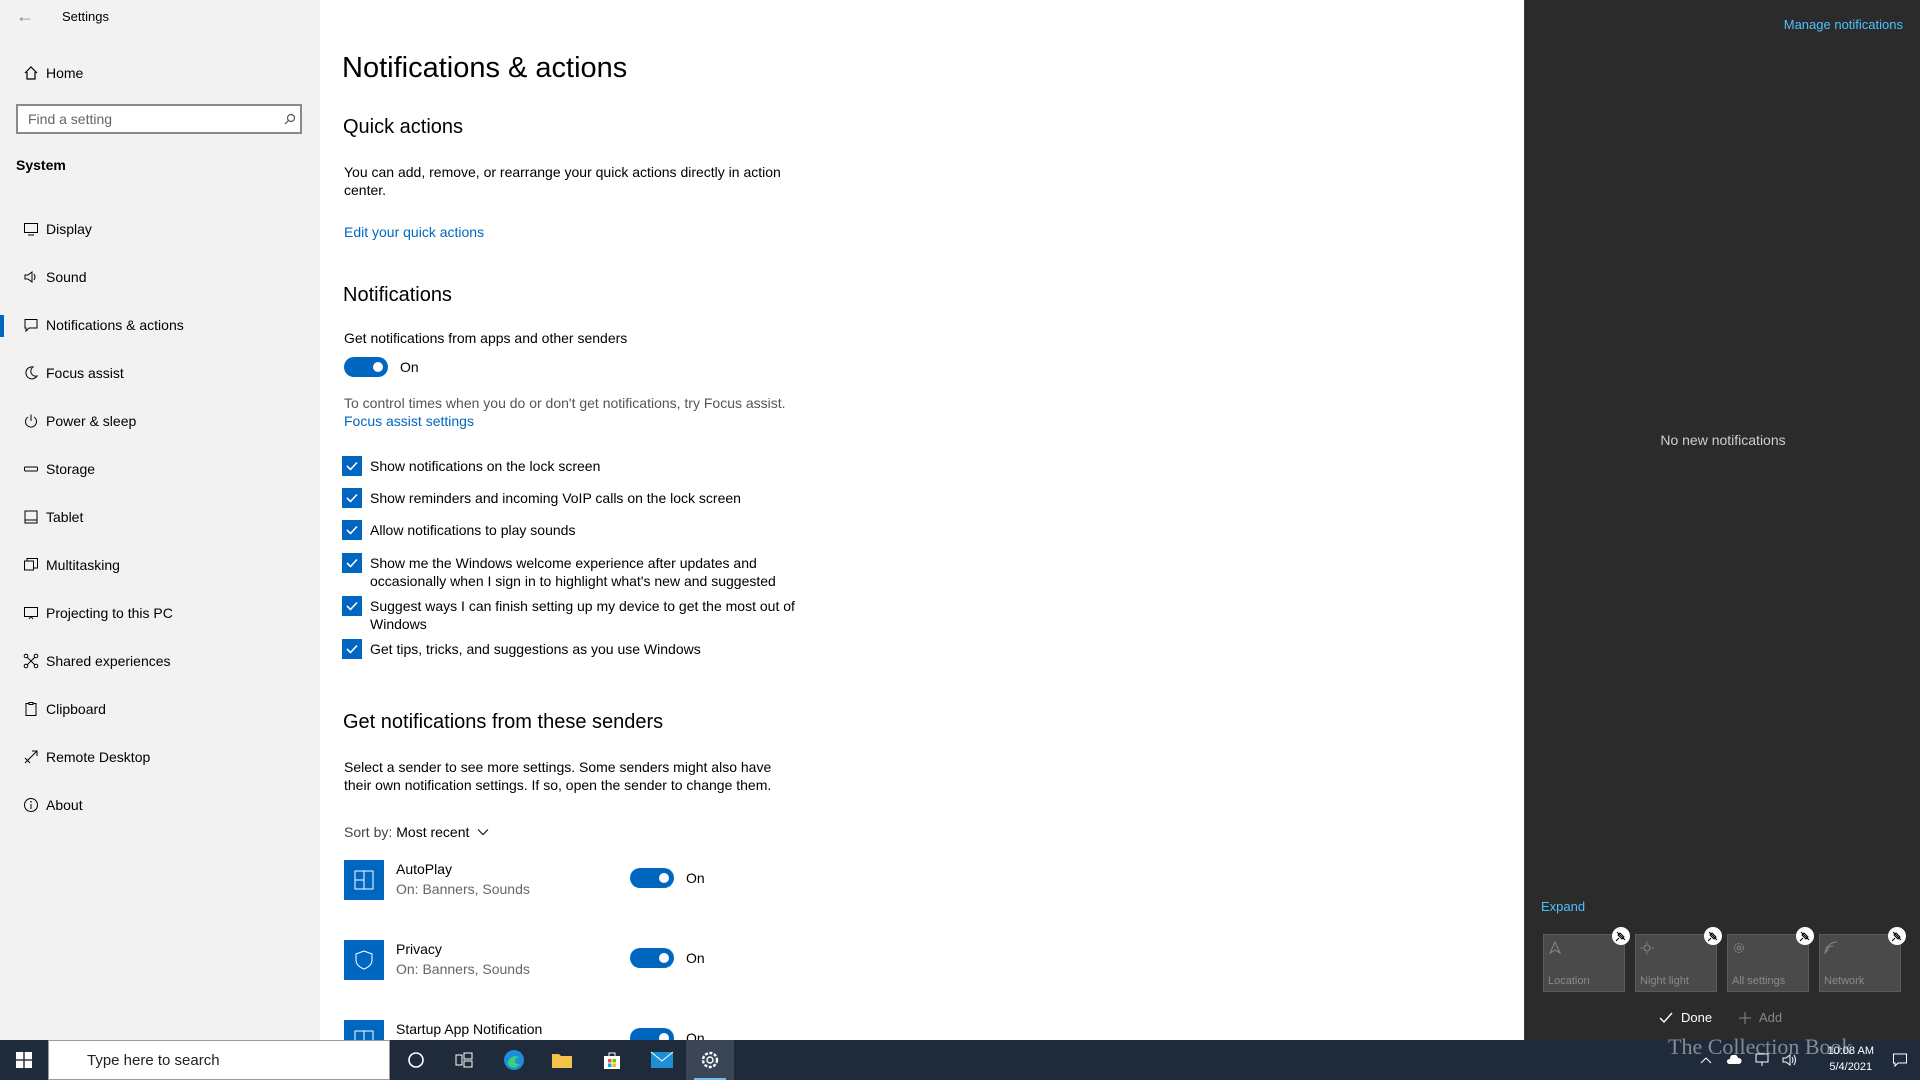 This screenshot has width=1920, height=1080. Describe the element at coordinates (469, 1029) in the screenshot. I see `sender-name: Startup App Notification` at that location.